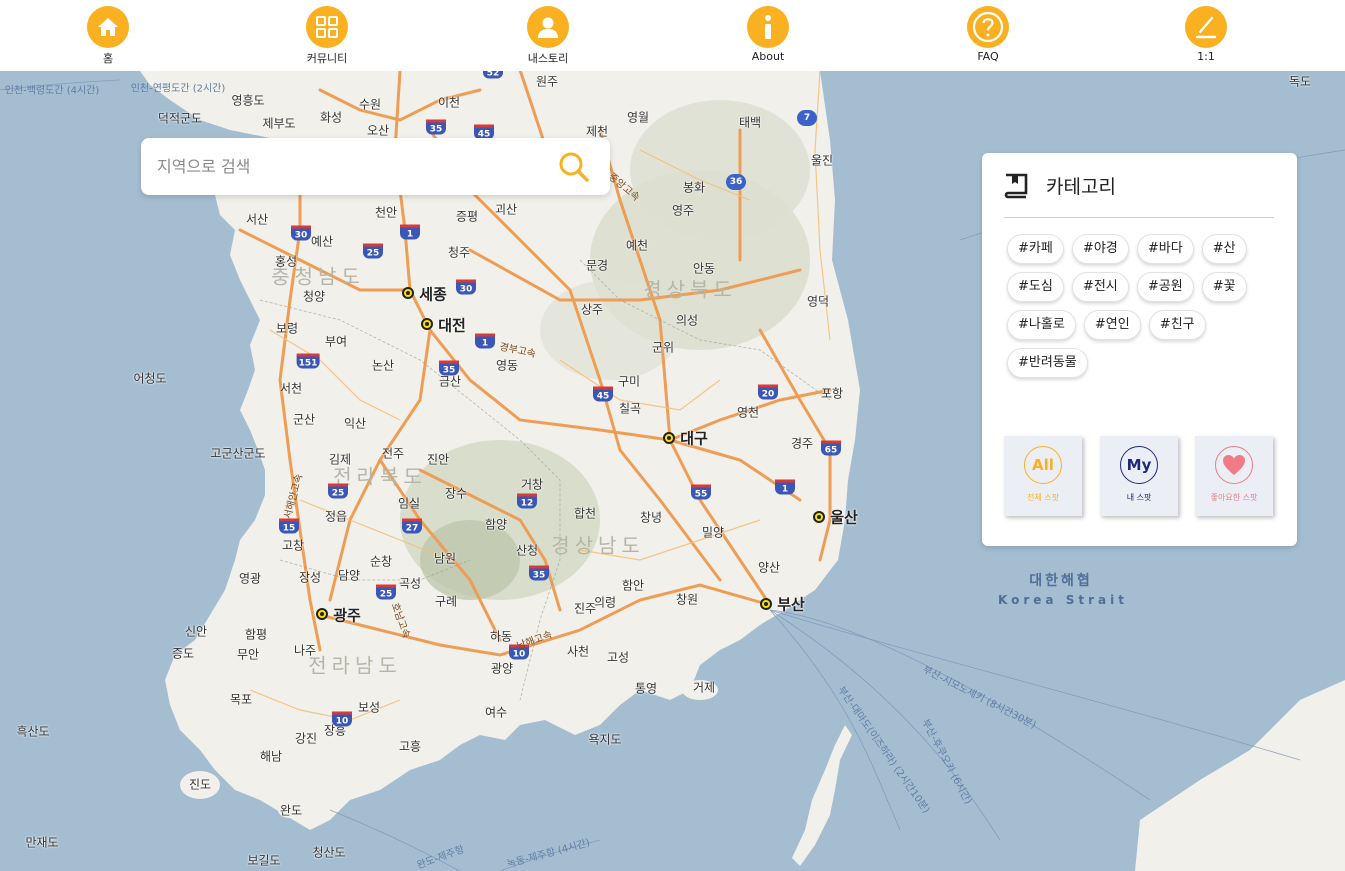 The width and height of the screenshot is (1345, 871). I want to click on nav-label: 1:1, so click(1206, 56).